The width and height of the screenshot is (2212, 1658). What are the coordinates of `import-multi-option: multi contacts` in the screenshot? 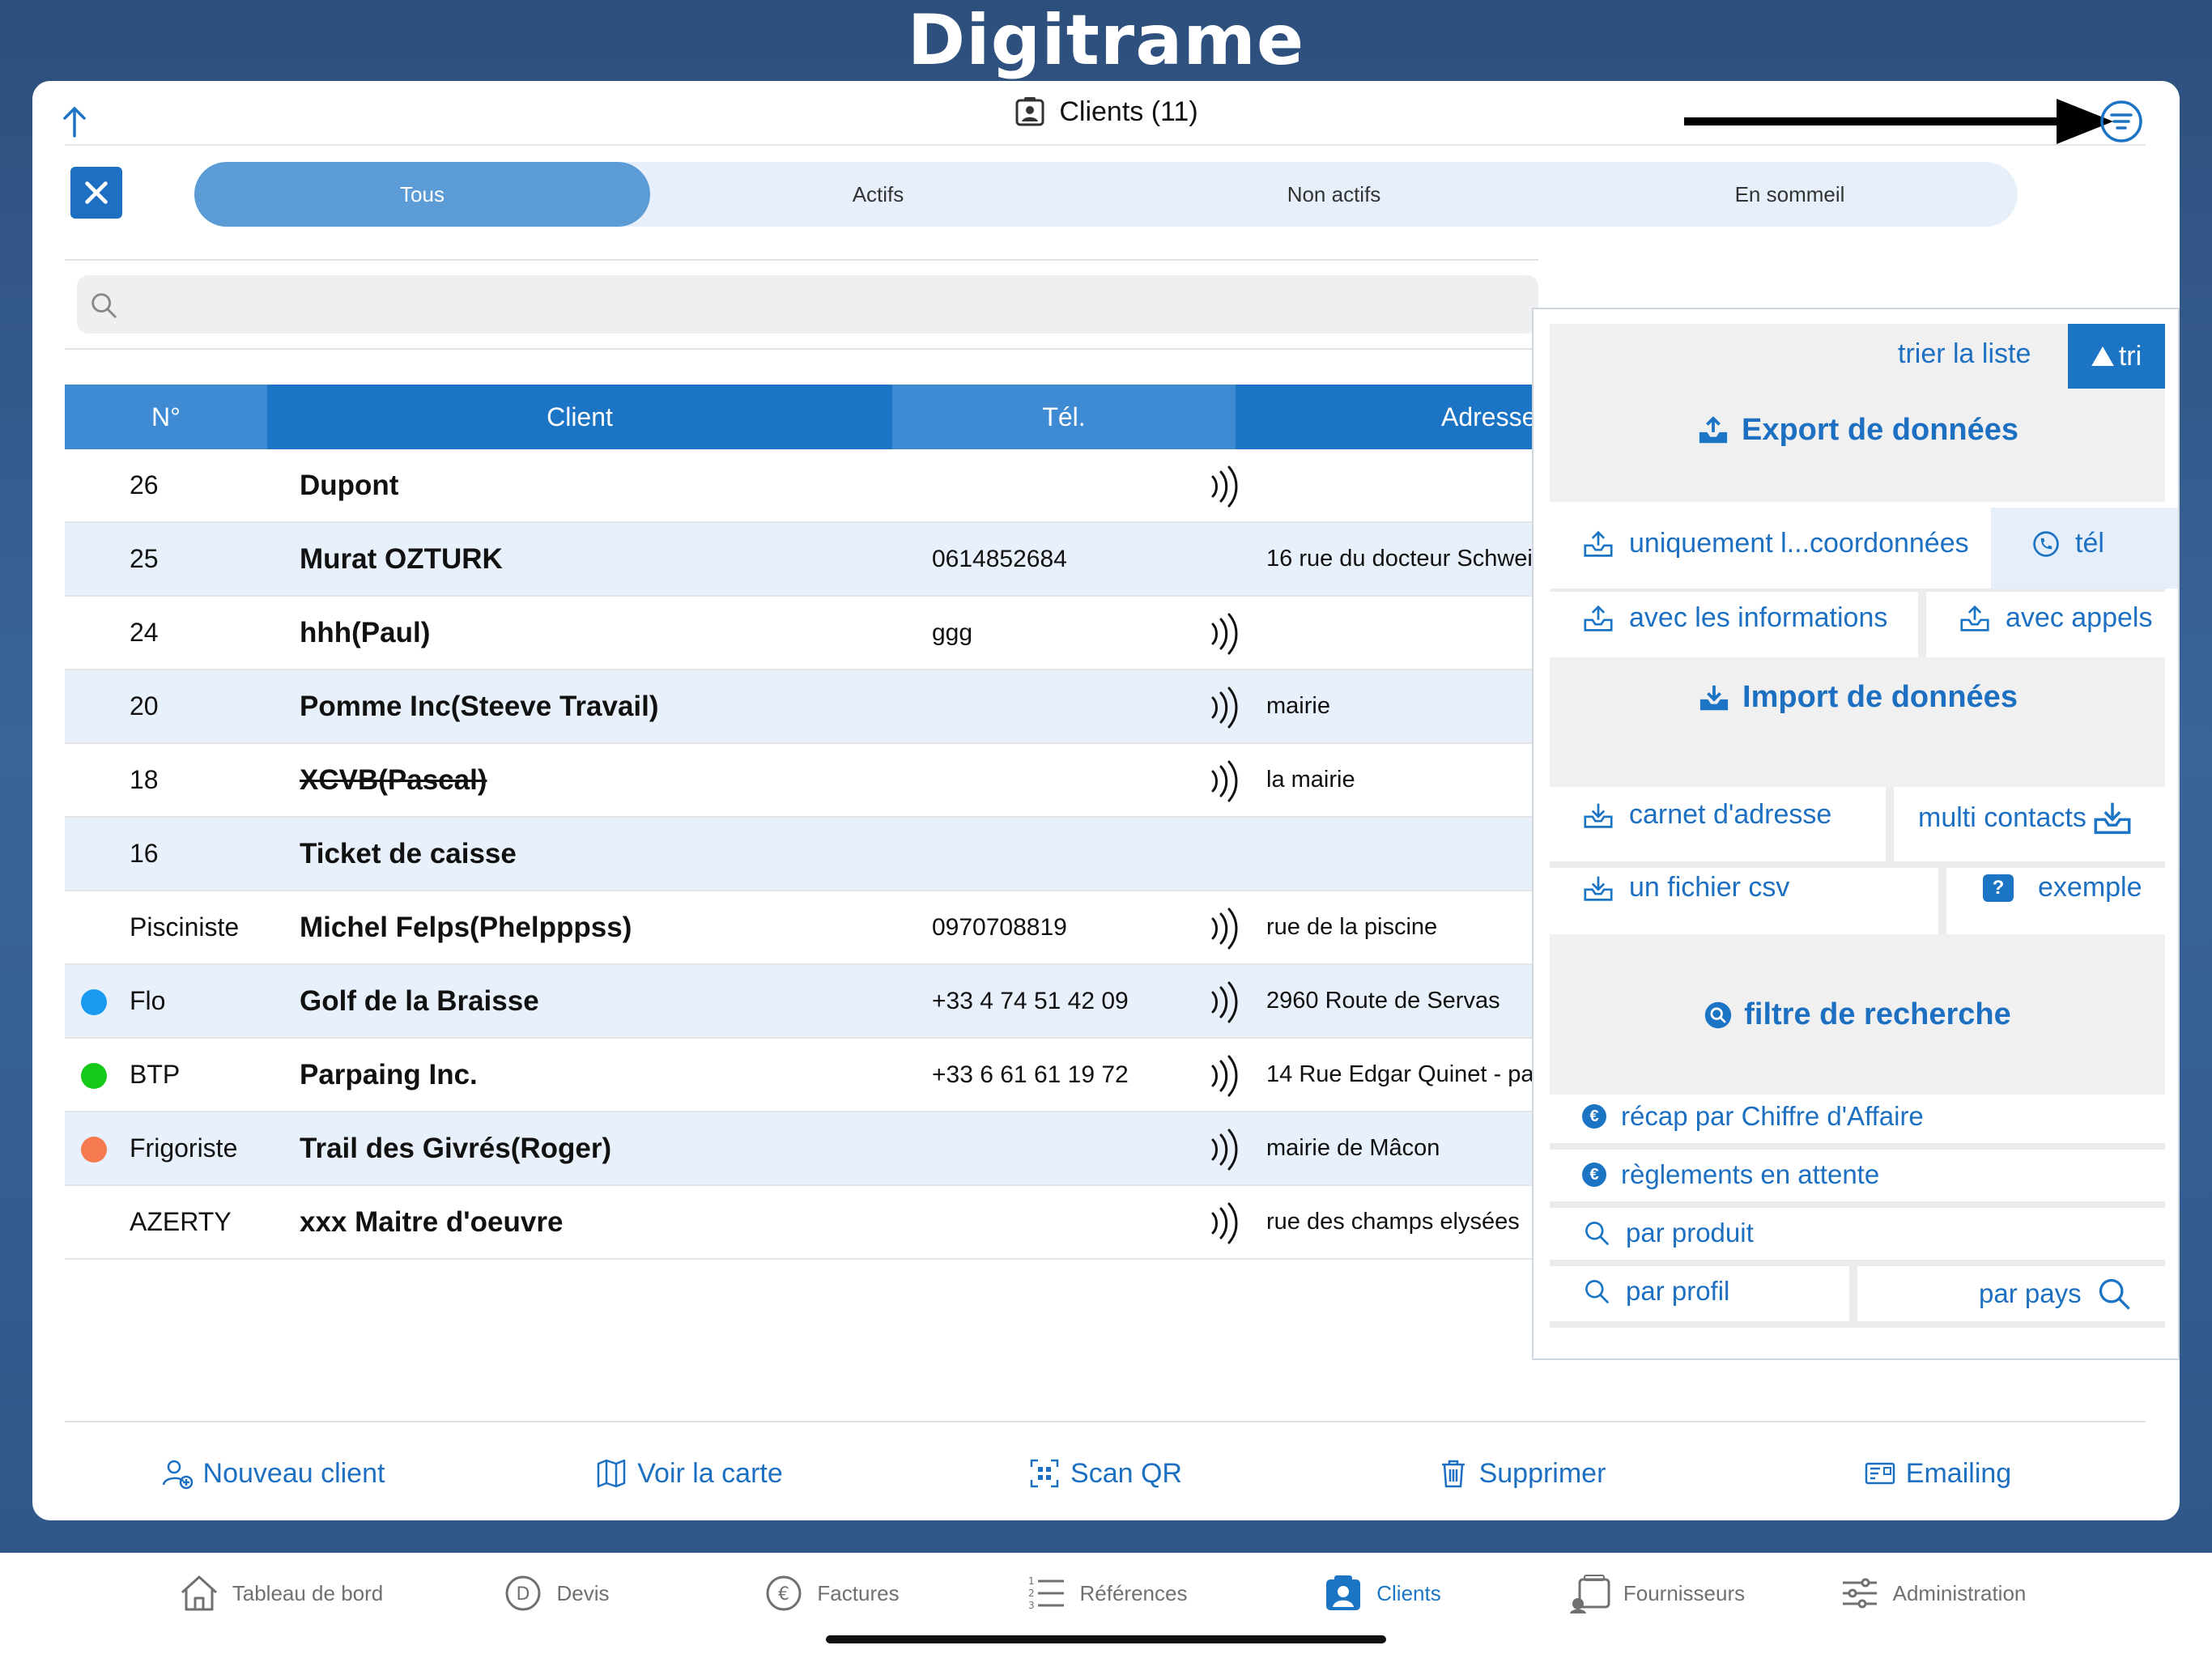 It's located at (2026, 817).